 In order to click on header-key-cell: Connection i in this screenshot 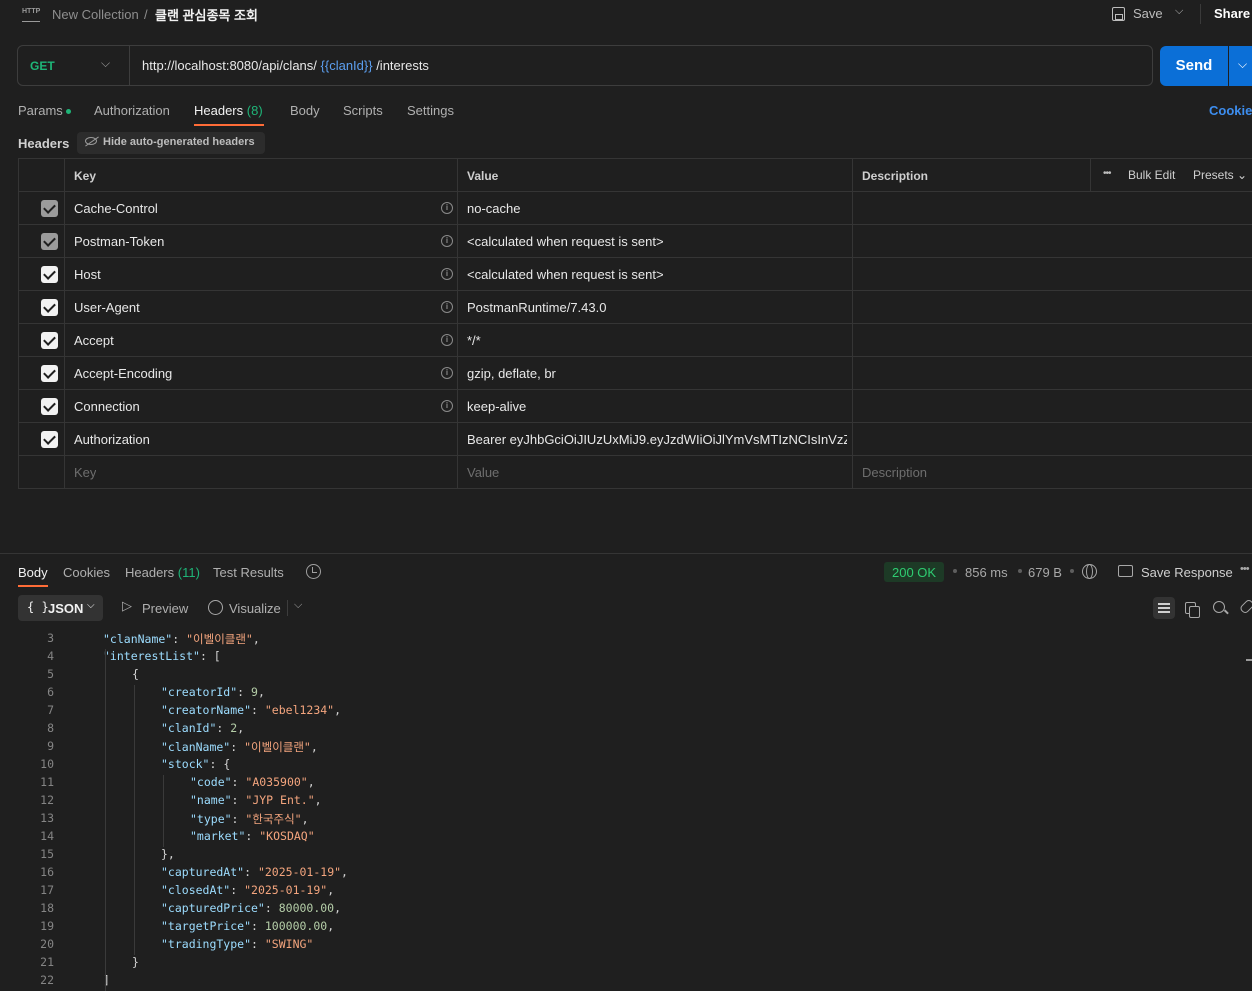, I will do `click(260, 406)`.